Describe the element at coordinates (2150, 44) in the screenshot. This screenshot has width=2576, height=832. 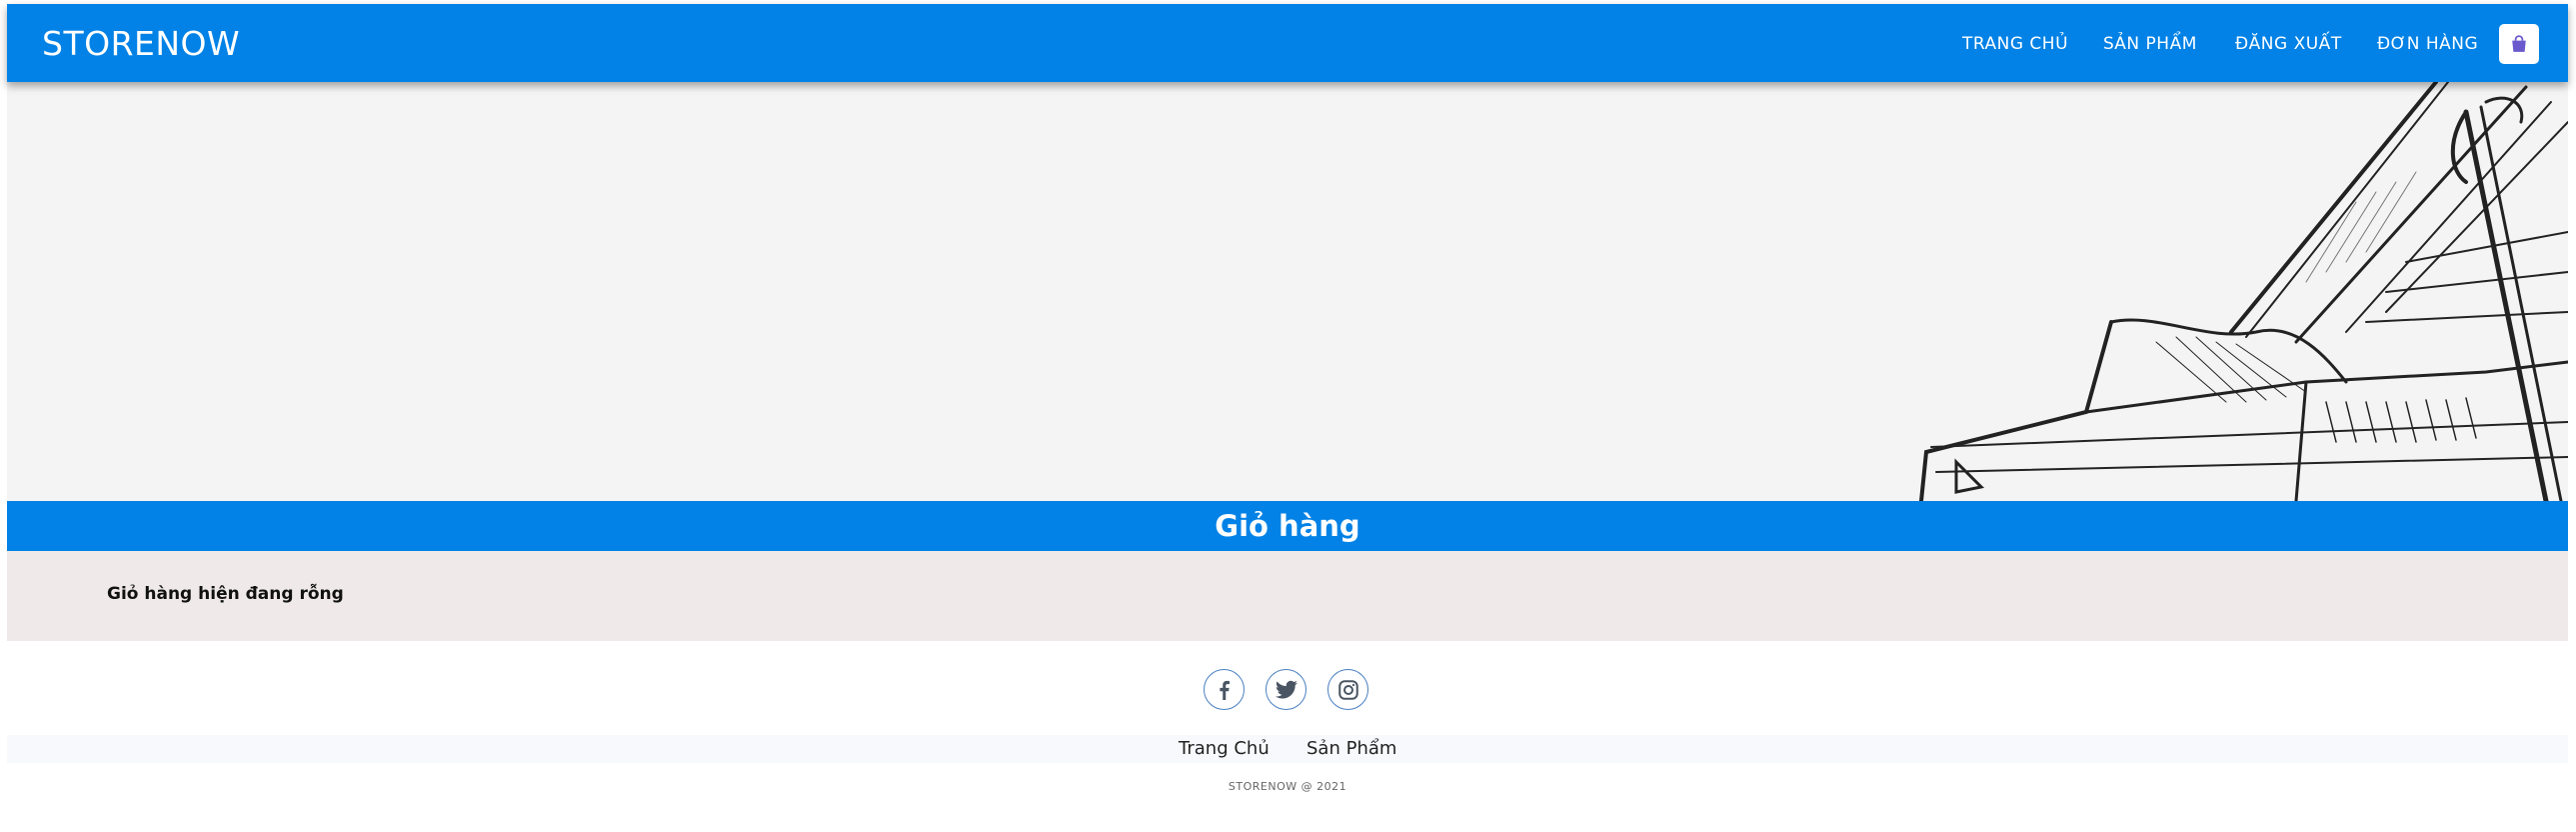
I see `nav-products: SẢN PHẨM` at that location.